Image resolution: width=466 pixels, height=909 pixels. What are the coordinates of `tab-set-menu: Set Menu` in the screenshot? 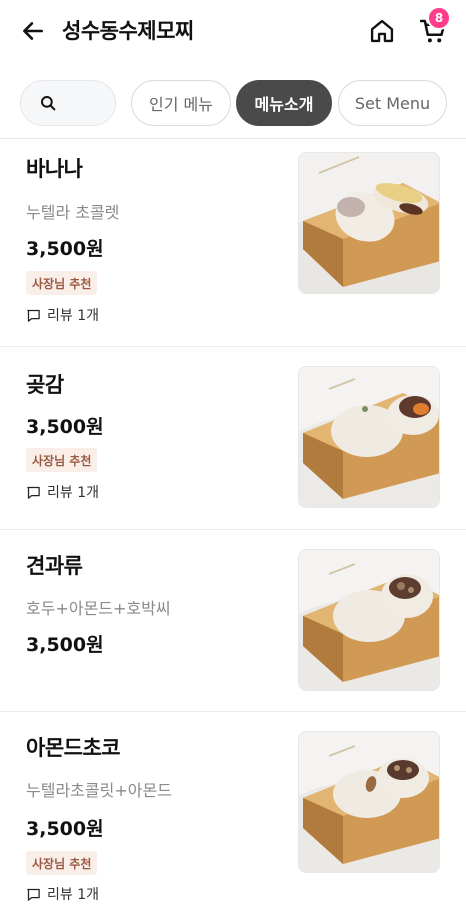 It's located at (392, 103).